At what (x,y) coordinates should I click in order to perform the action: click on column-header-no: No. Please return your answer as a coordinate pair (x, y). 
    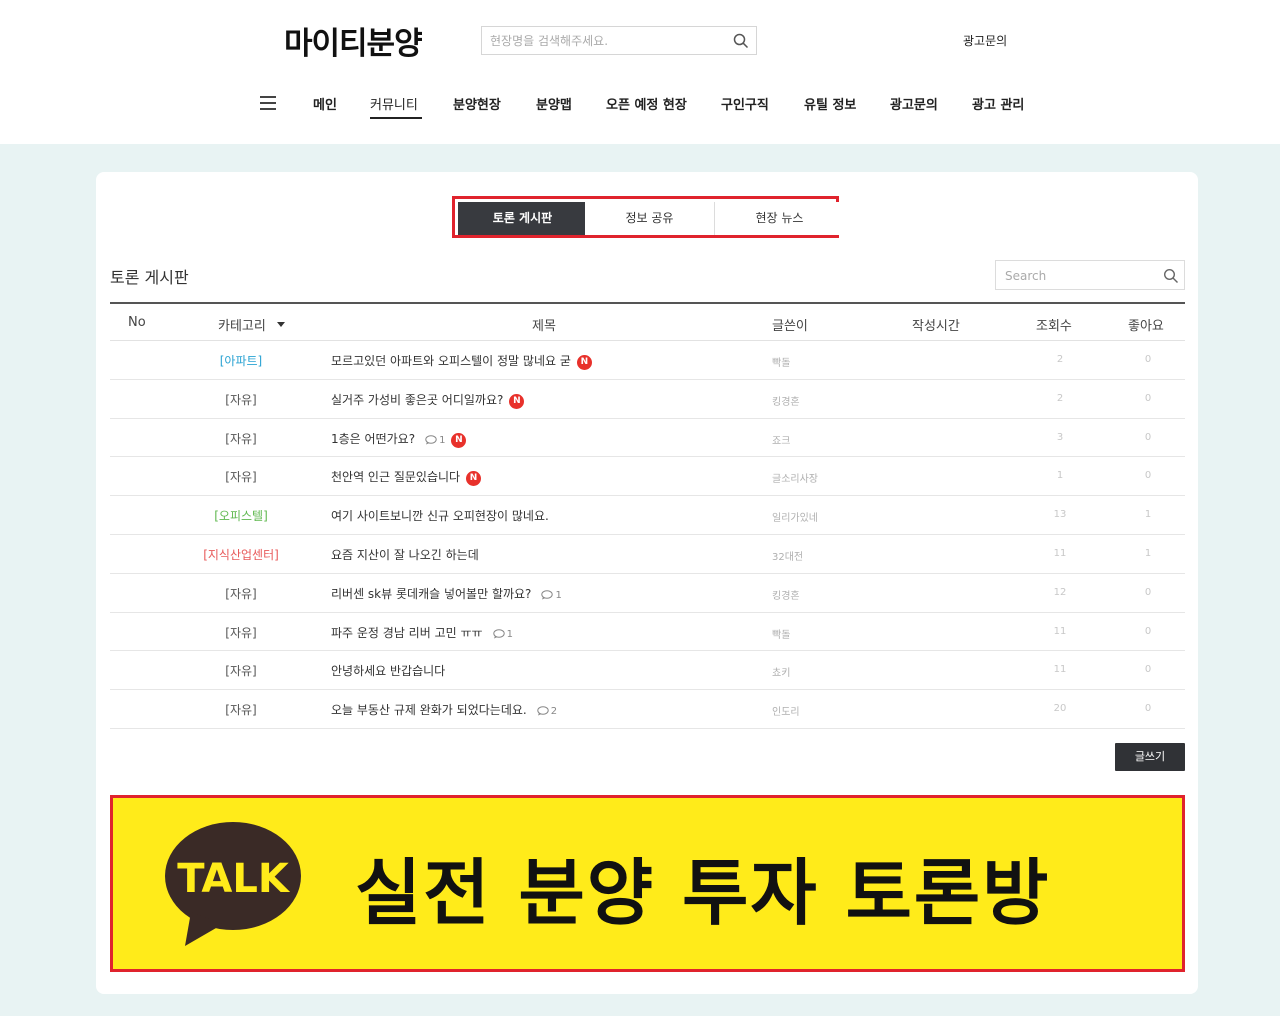
    Looking at the image, I should click on (137, 322).